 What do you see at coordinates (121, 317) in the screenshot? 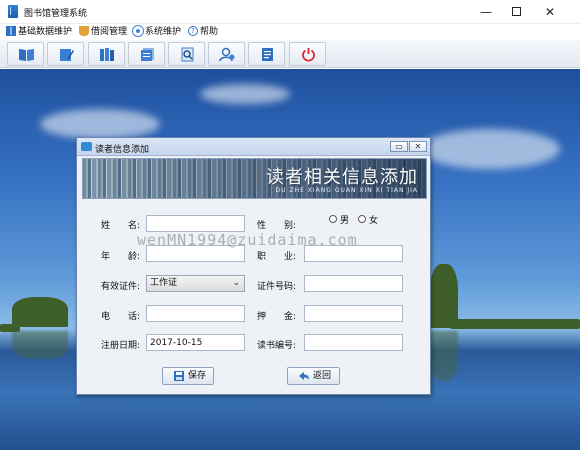
I see `phone-label: 电 话:` at bounding box center [121, 317].